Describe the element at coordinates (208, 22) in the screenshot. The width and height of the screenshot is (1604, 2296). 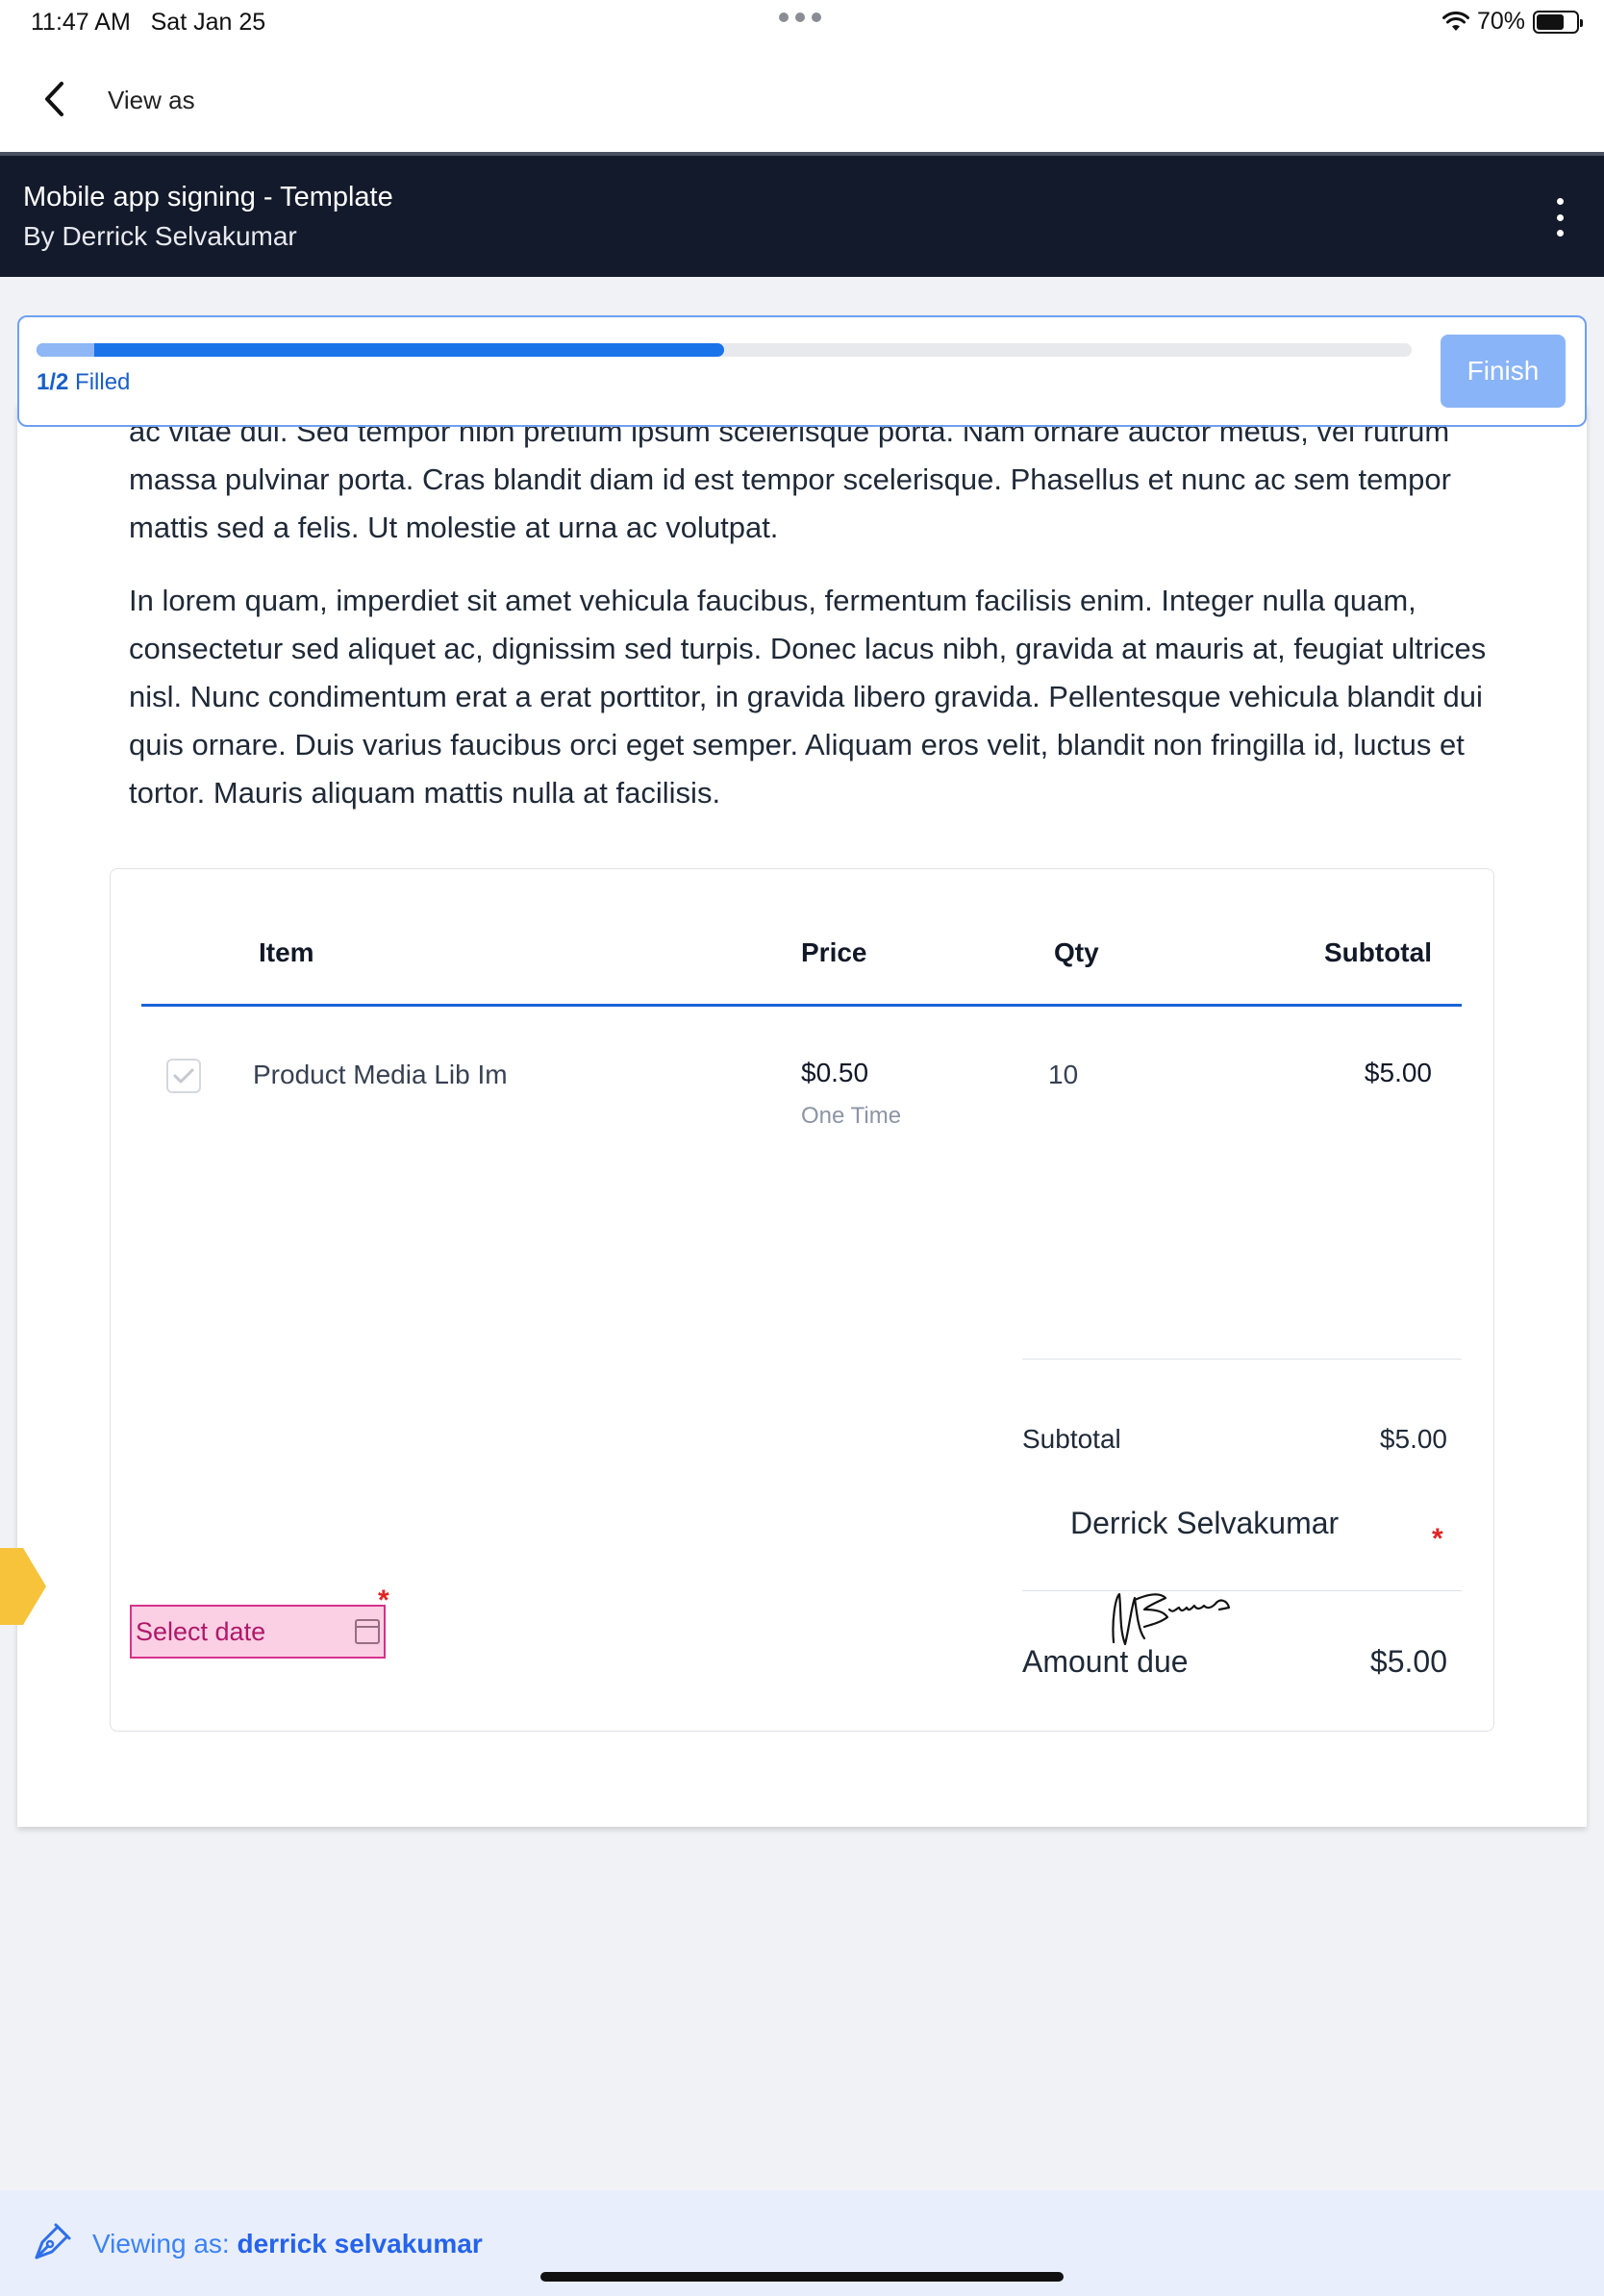
I see `status-date: Sat Jan 25` at that location.